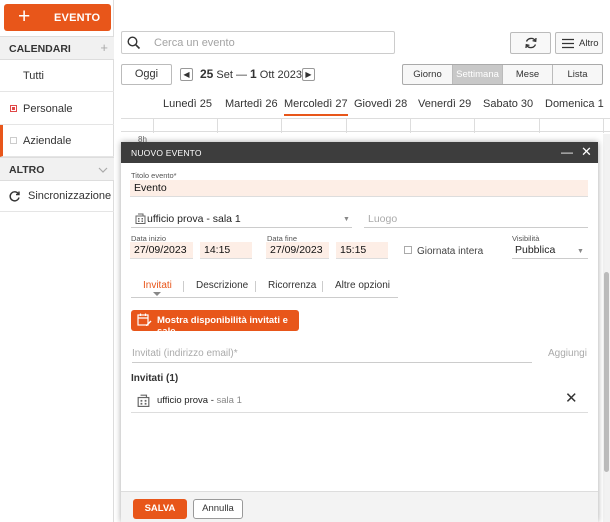 This screenshot has height=522, width=610. I want to click on invite-email-placeholder: Invitati (indirizzo email)*, so click(185, 353).